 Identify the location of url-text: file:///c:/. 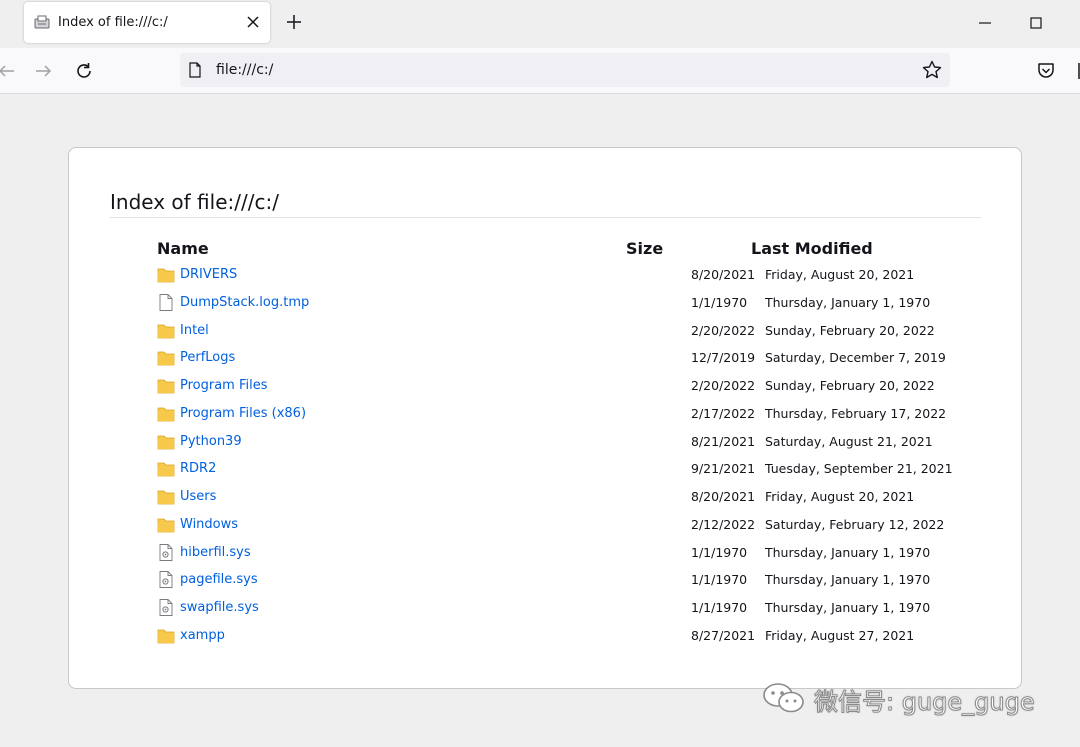
(244, 70).